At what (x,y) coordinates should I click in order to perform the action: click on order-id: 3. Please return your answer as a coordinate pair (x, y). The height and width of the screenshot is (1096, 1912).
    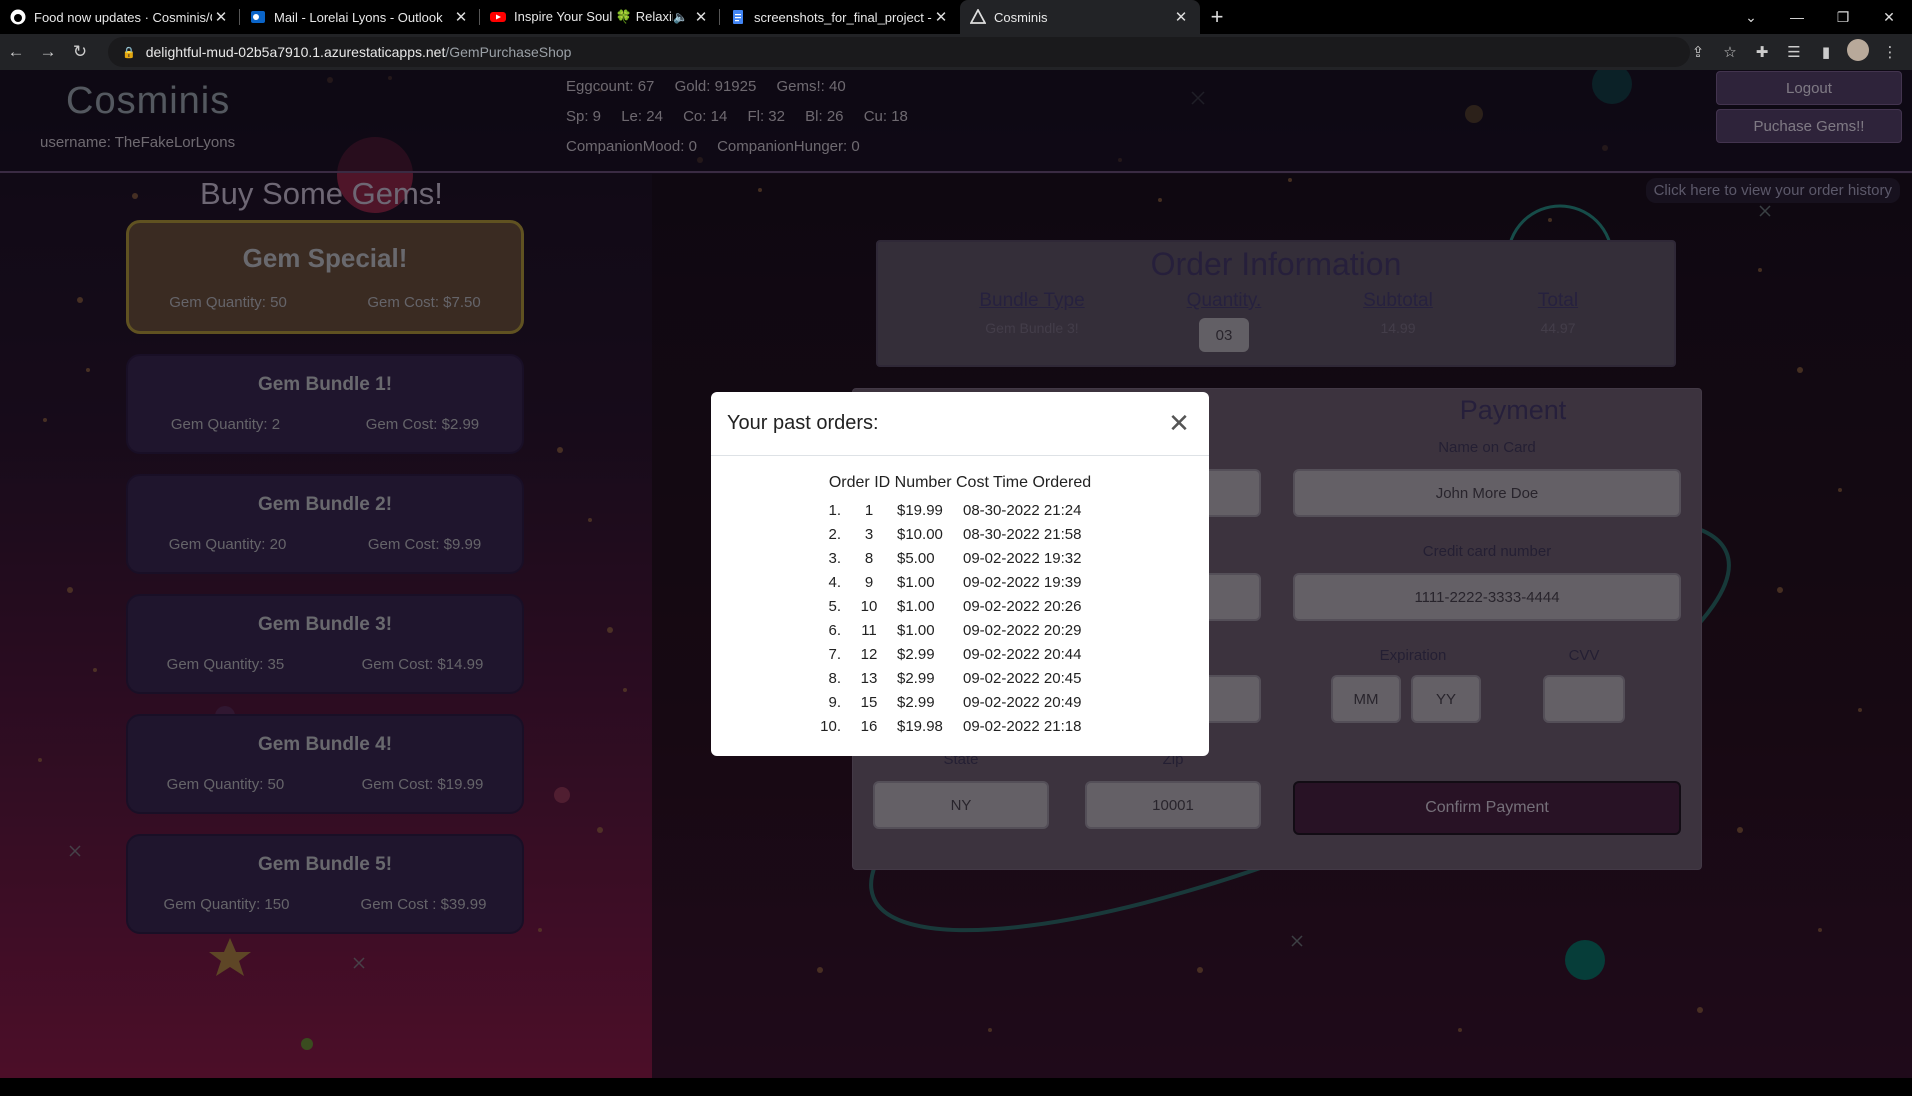
    Looking at the image, I should click on (869, 534).